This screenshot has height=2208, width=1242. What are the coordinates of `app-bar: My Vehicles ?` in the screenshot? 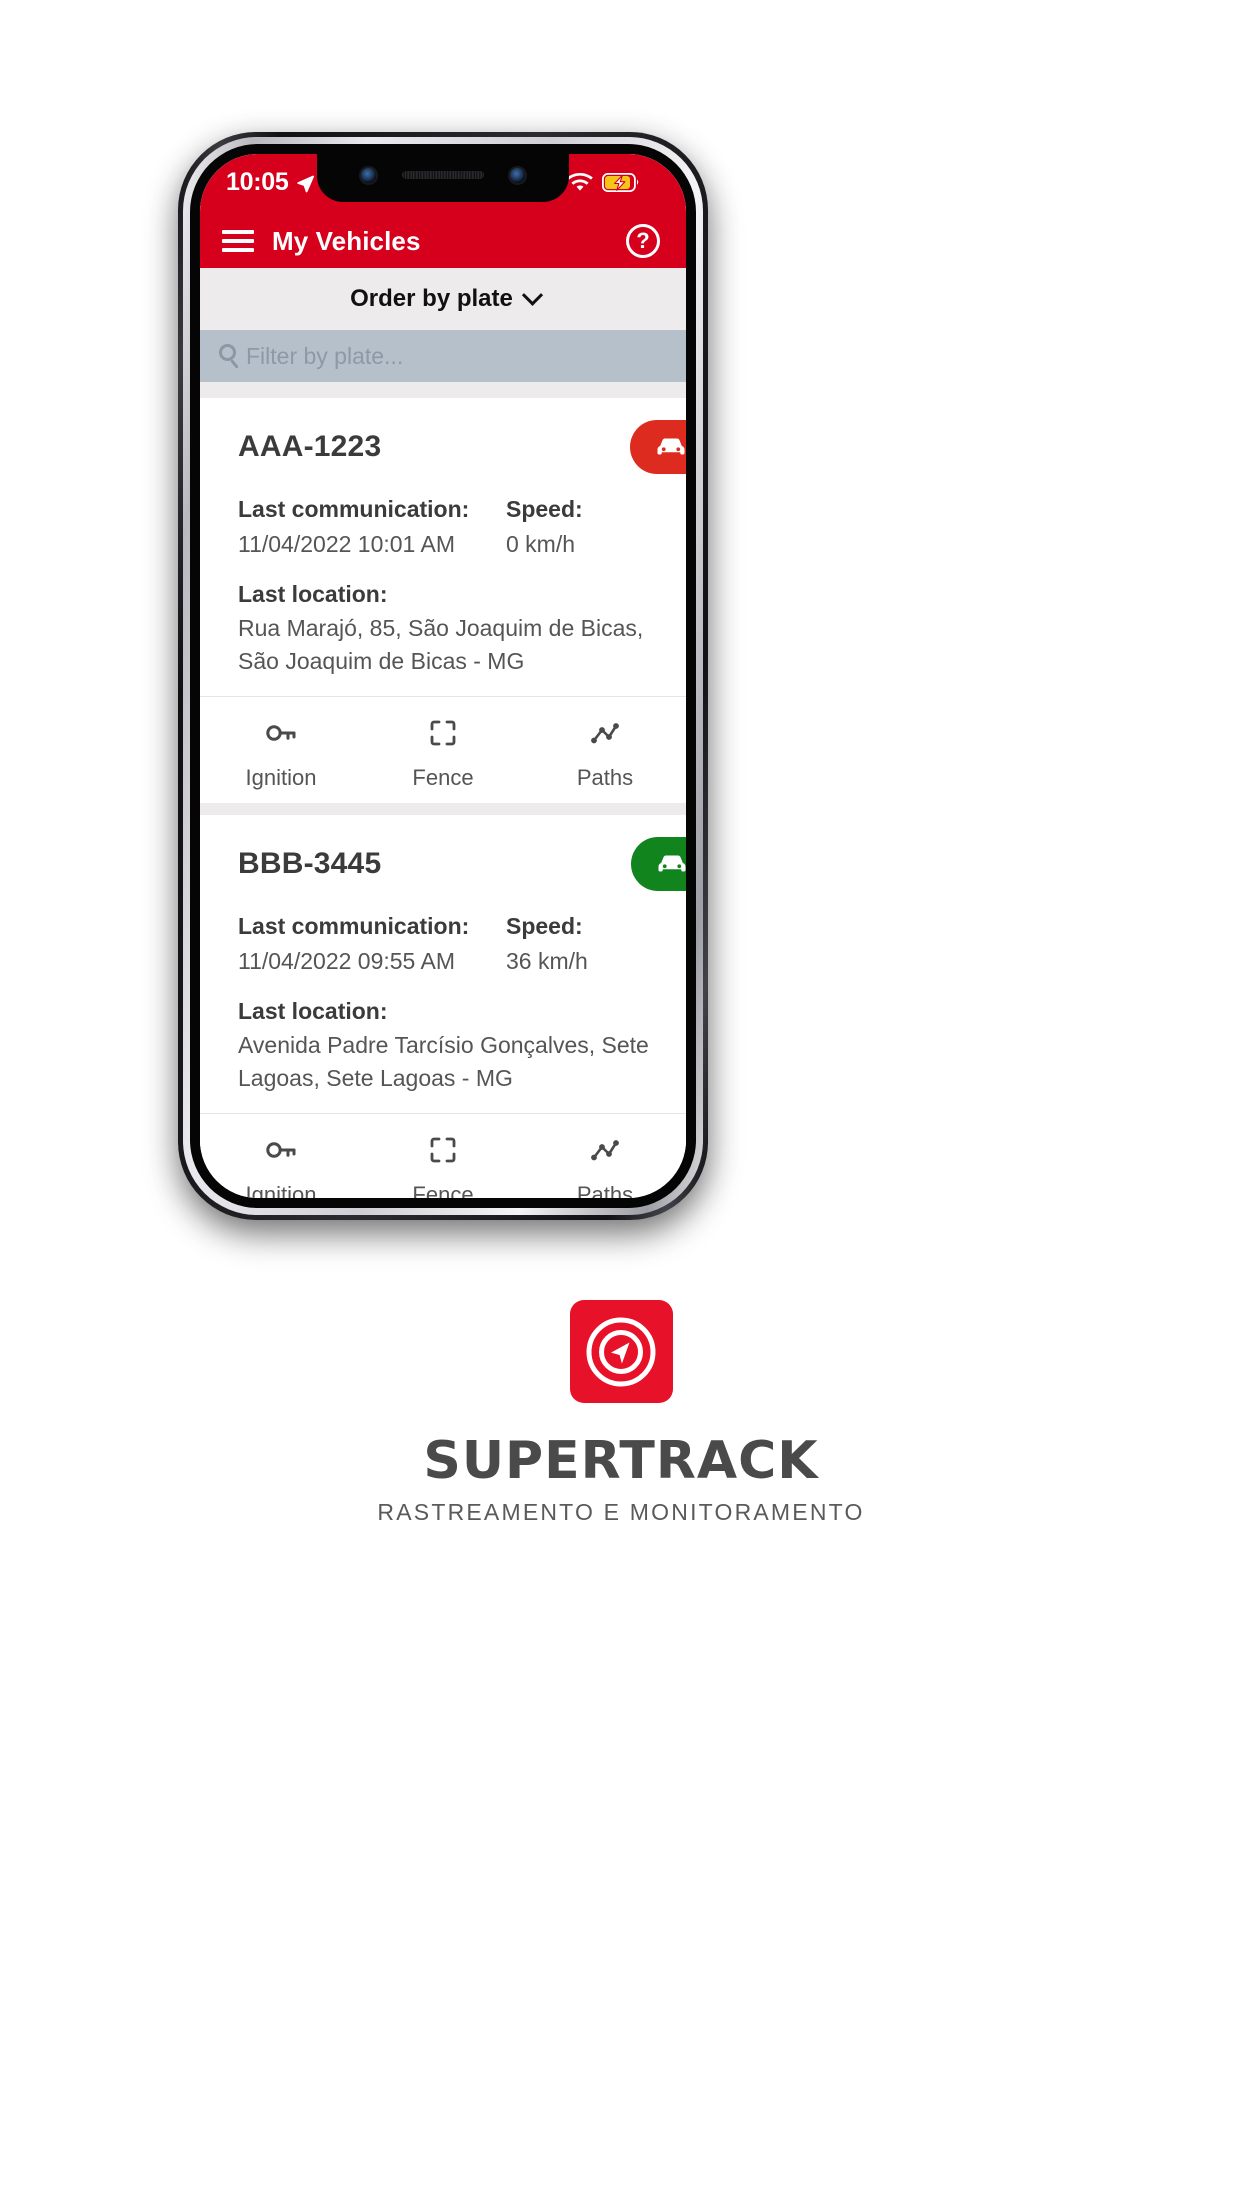 It's located at (443, 241).